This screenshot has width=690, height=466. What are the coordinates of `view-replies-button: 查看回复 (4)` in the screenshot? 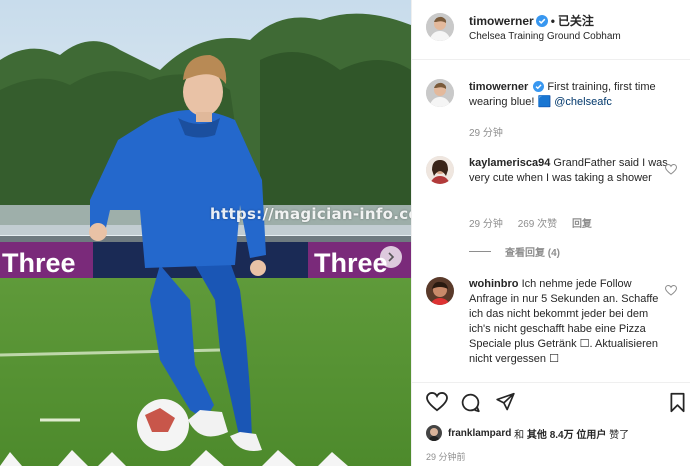 It's located at (514, 251).